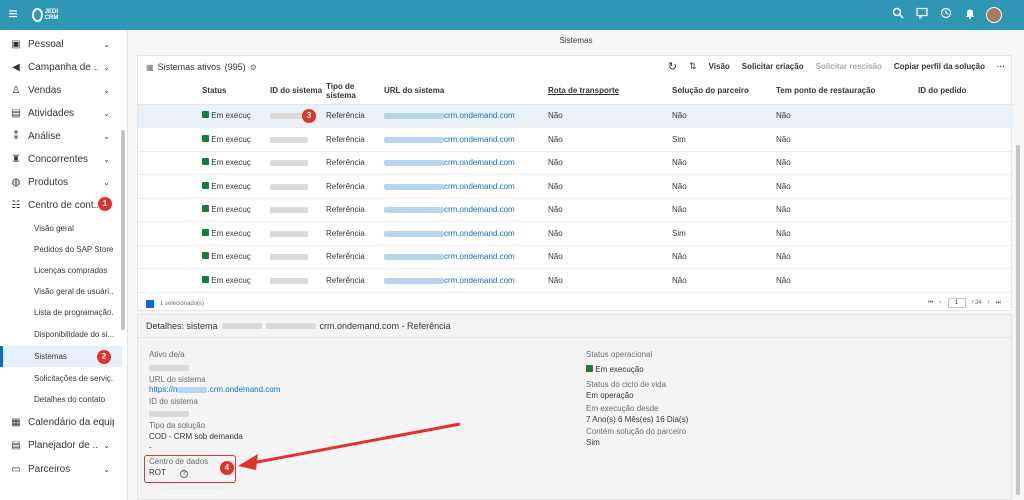  What do you see at coordinates (898, 15) in the screenshot?
I see `search-icon` at bounding box center [898, 15].